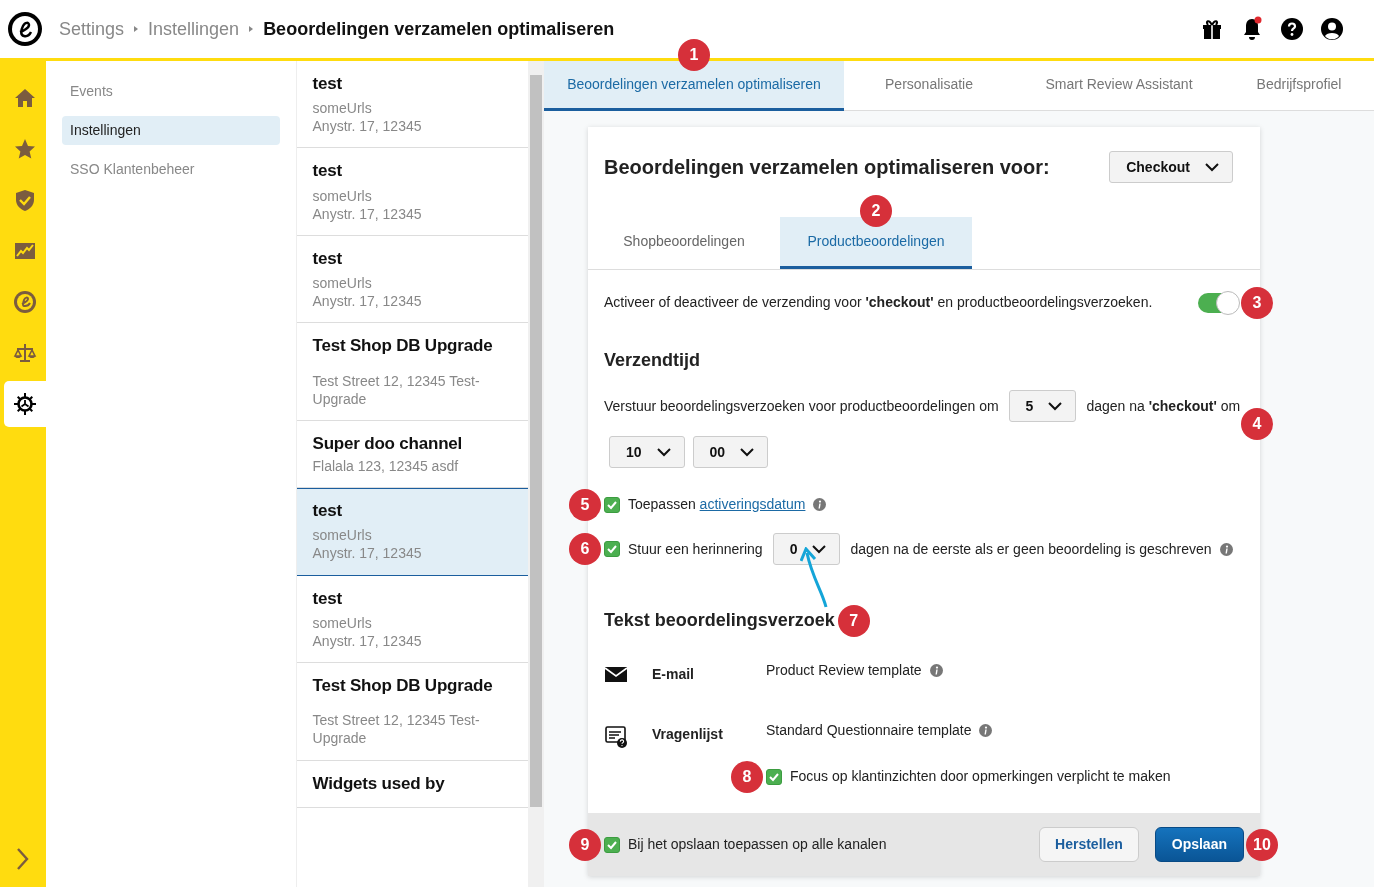 The height and width of the screenshot is (887, 1374). What do you see at coordinates (929, 86) in the screenshot?
I see `tab: Personalisatie` at bounding box center [929, 86].